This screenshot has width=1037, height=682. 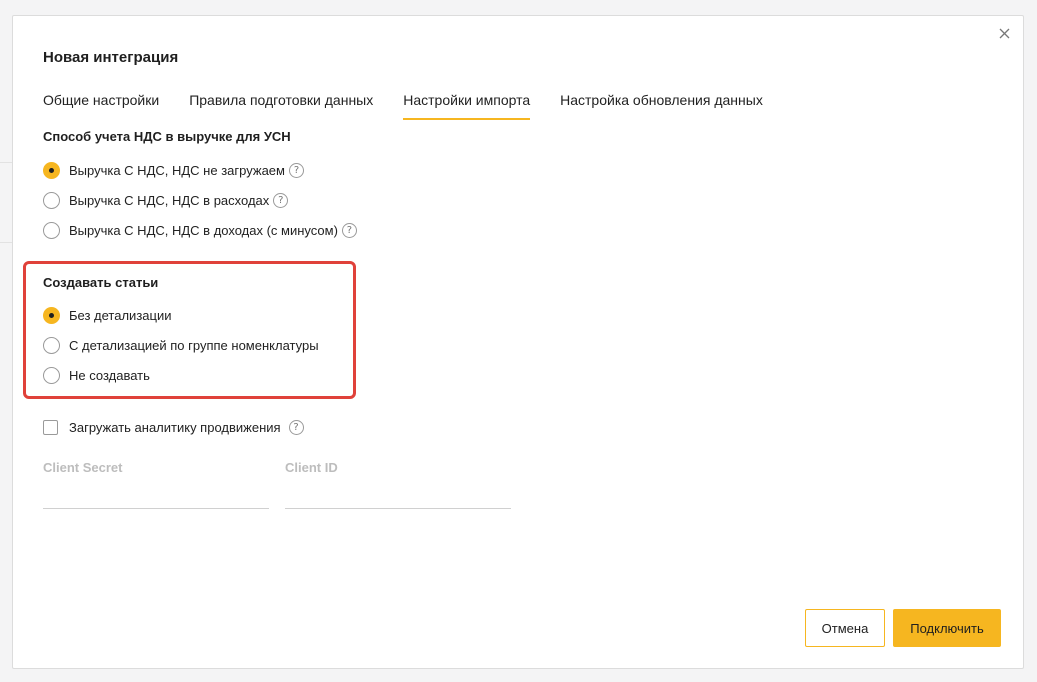 What do you see at coordinates (194, 345) in the screenshot?
I see `articles-option-label: С детализацией по группе номенклатуры` at bounding box center [194, 345].